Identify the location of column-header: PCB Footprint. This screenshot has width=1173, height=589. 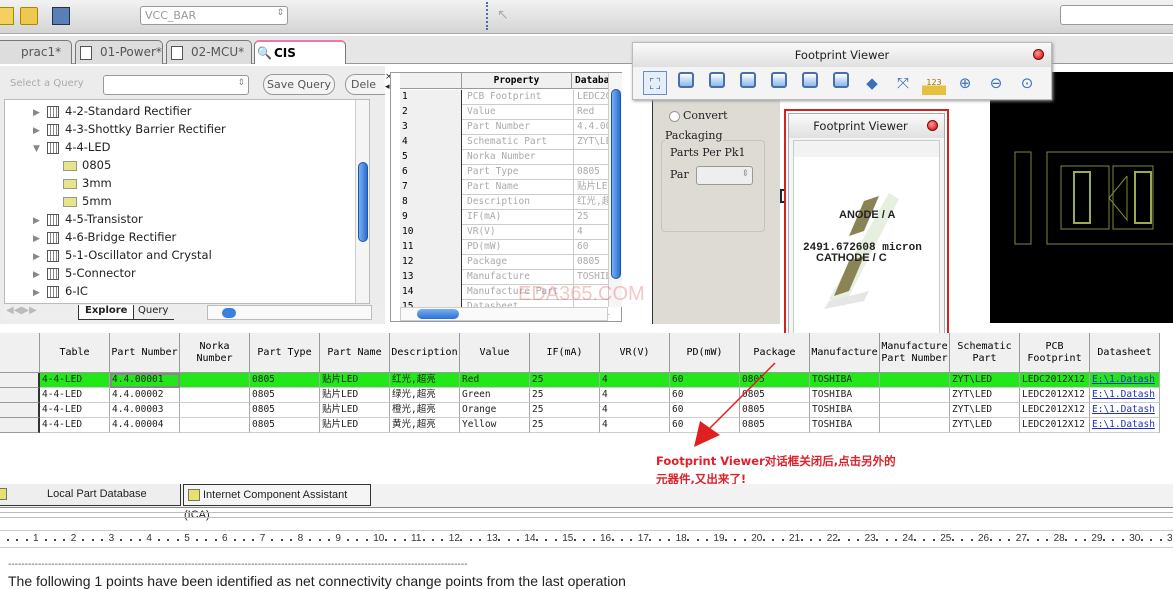
(1055, 353).